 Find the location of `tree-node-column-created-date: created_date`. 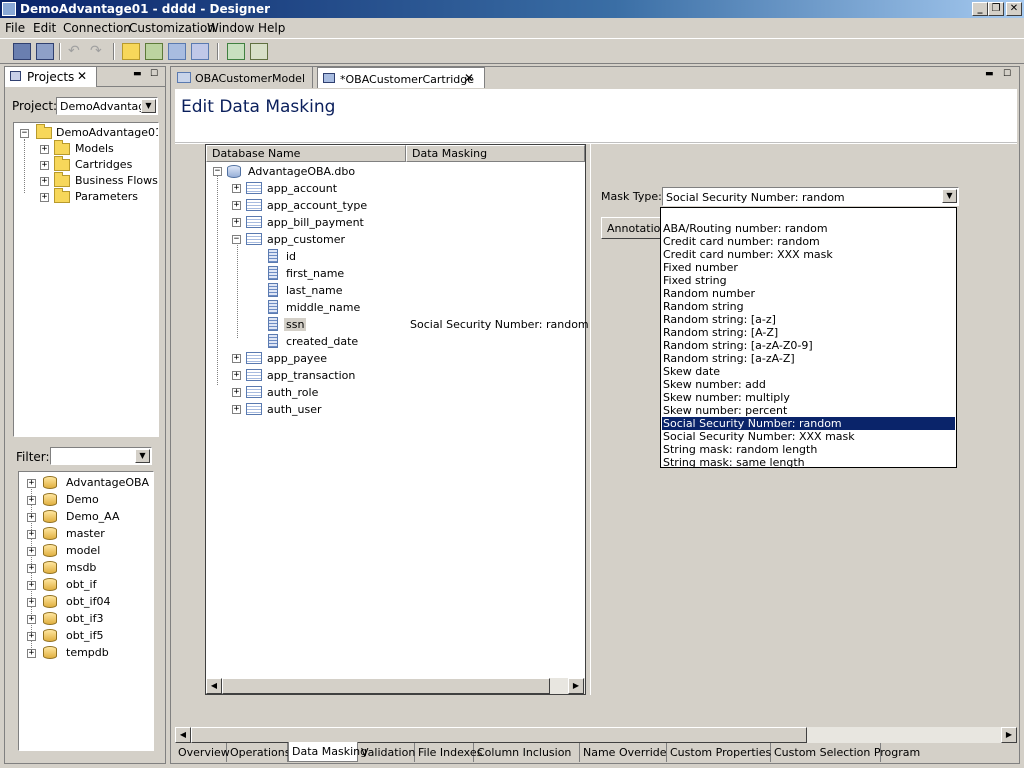

tree-node-column-created-date: created_date is located at coordinates (395, 341).